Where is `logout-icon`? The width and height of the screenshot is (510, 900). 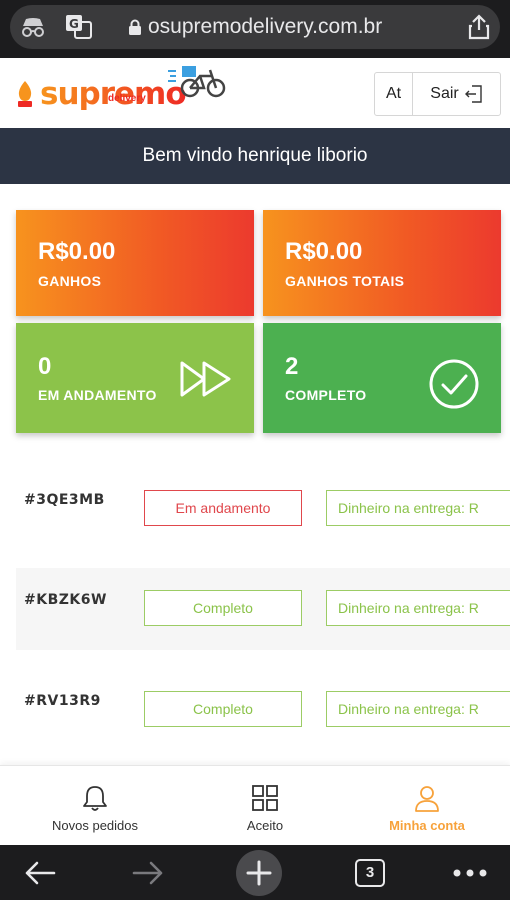 logout-icon is located at coordinates (473, 94).